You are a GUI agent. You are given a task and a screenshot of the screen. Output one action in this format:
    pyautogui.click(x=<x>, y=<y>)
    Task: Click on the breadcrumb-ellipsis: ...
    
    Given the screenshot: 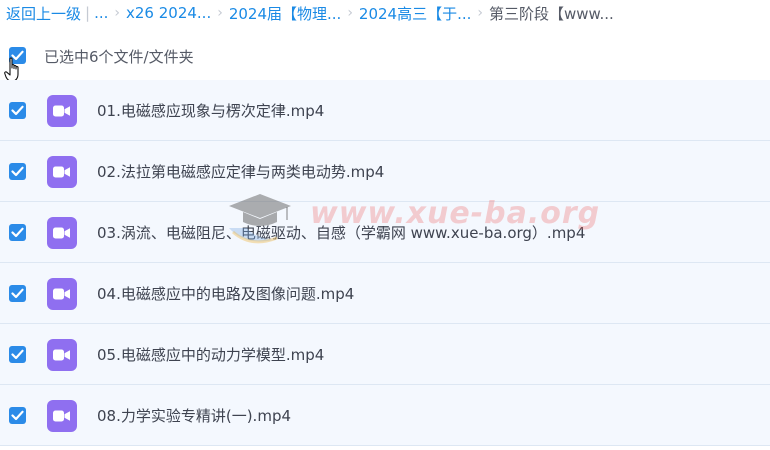 What is the action you would take?
    pyautogui.click(x=101, y=13)
    